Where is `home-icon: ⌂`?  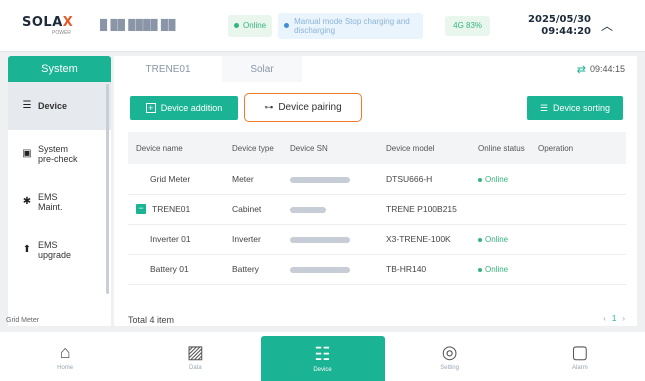 home-icon: ⌂ is located at coordinates (65, 352).